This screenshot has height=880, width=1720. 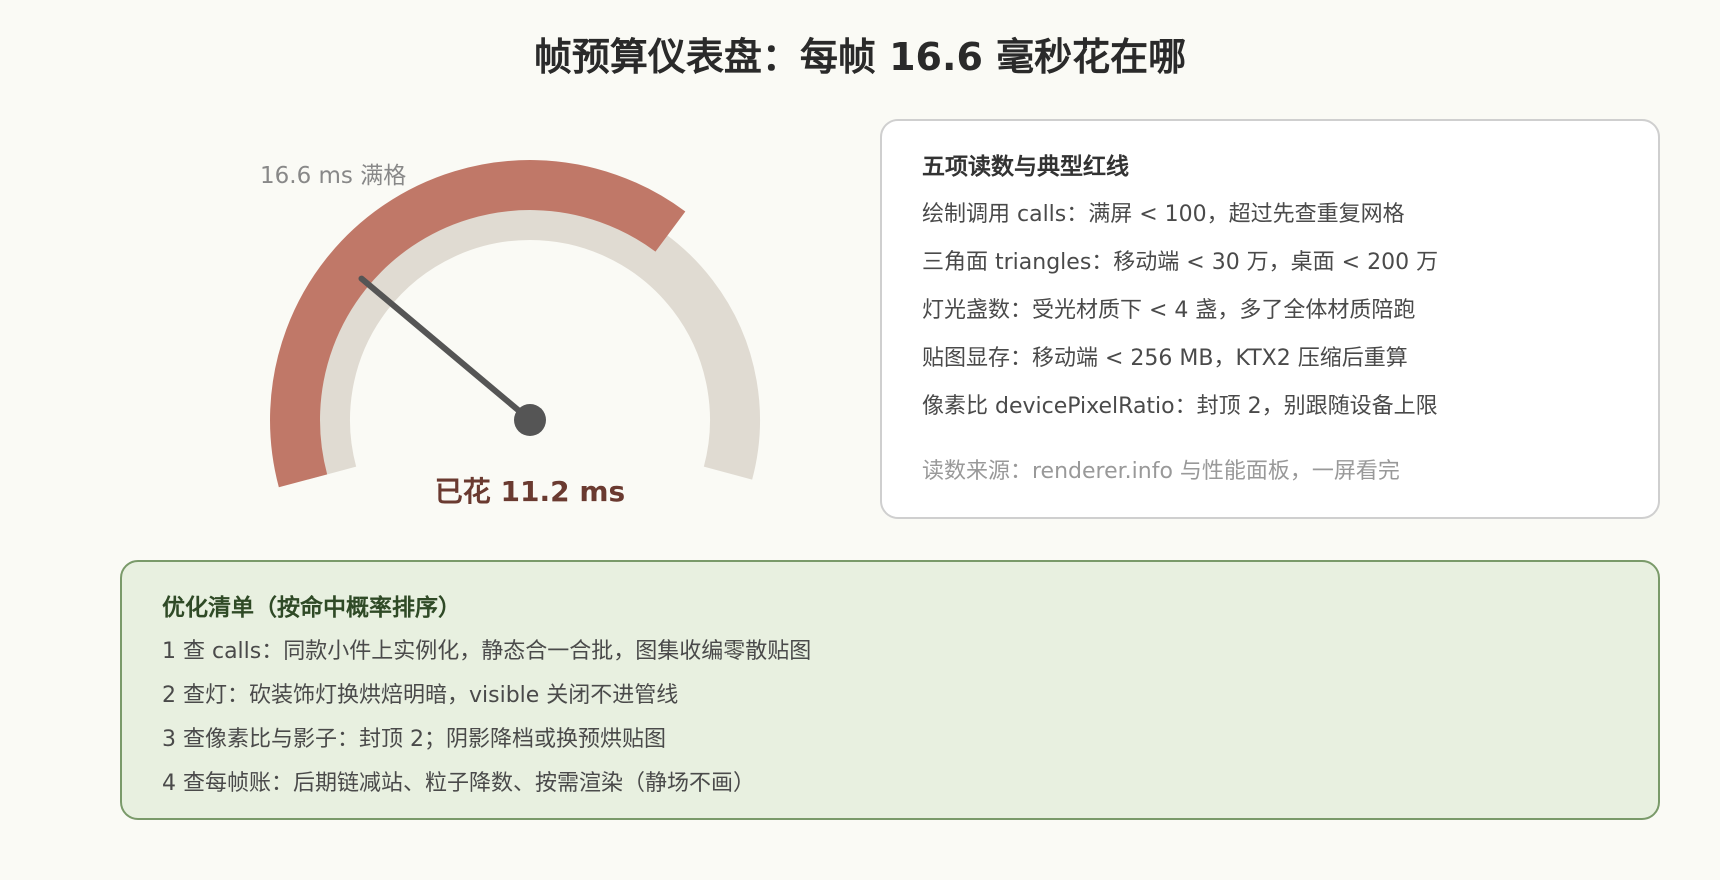 I want to click on optimization-item: 1 查 calls：同款小件上实例化，静态合一合批，图集收编零散贴图, so click(x=487, y=651).